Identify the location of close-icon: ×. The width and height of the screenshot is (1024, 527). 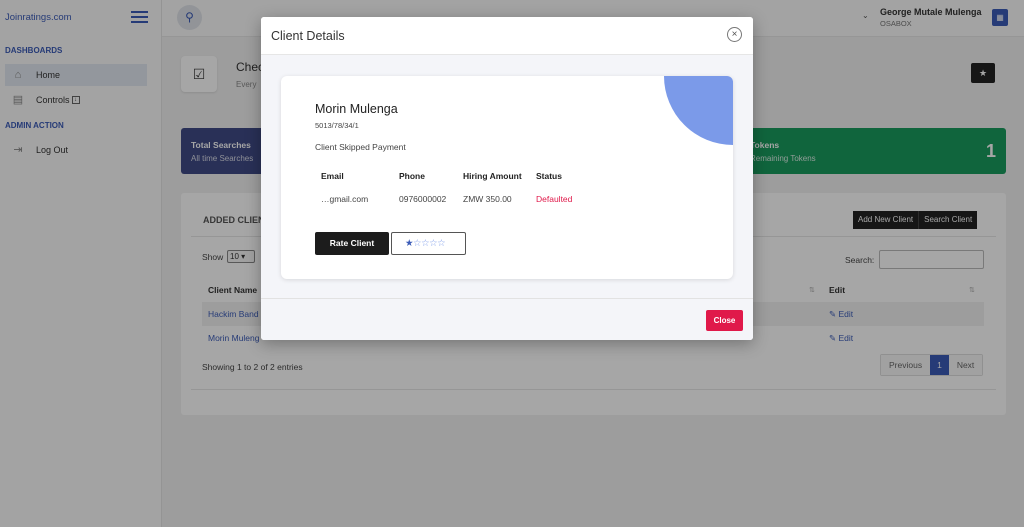
(734, 34).